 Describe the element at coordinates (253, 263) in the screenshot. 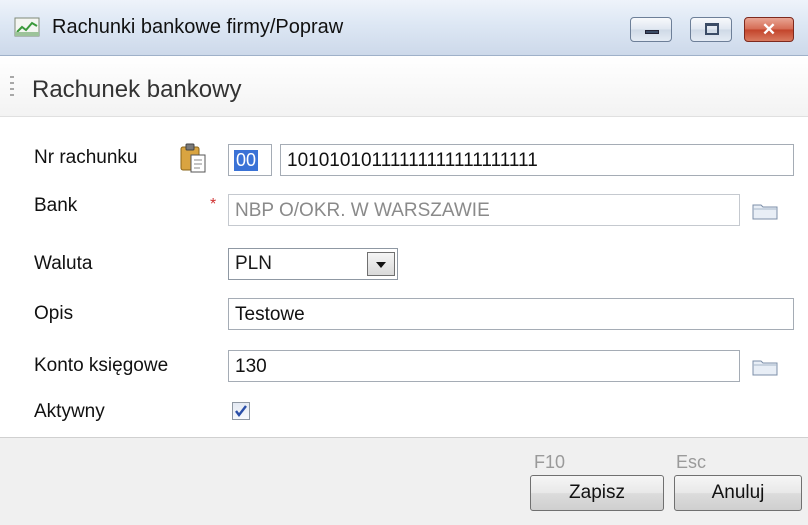

I see `currency-value: PLN` at that location.